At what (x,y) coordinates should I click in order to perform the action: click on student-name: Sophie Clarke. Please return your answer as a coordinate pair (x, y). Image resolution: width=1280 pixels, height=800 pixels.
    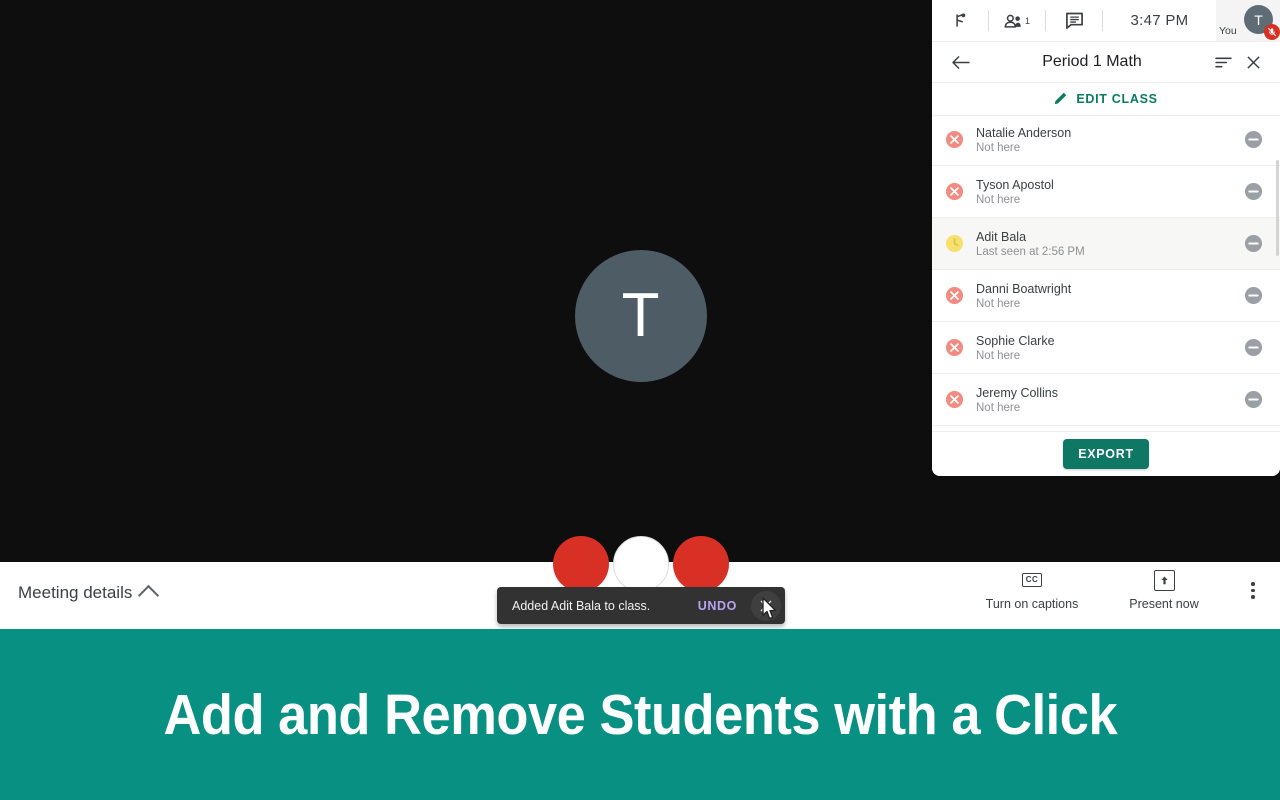
    Looking at the image, I should click on (1015, 340).